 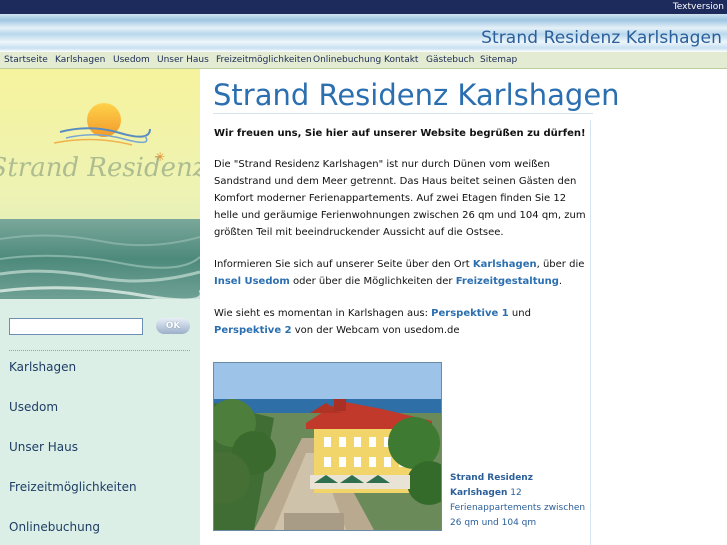 I want to click on title-divider, so click(x=403, y=113).